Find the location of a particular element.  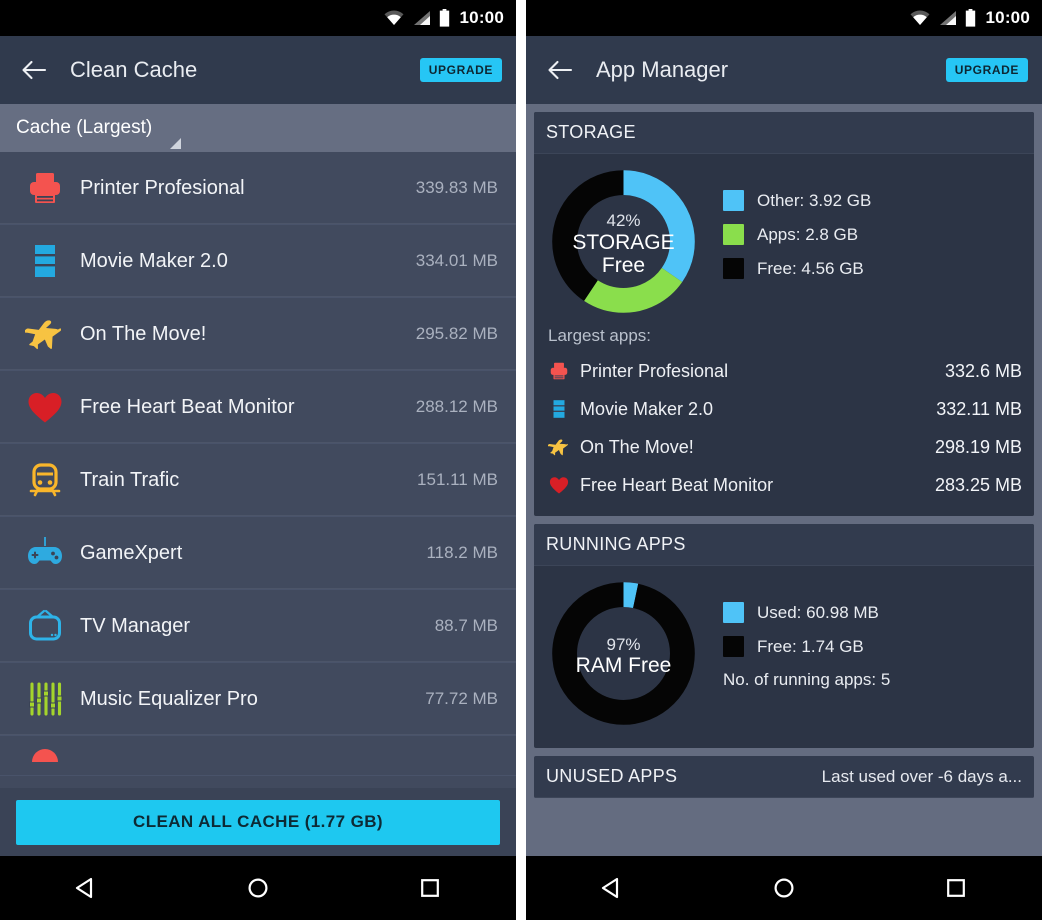

storage-legend-item: Other: 3.92 GB is located at coordinates (797, 200).